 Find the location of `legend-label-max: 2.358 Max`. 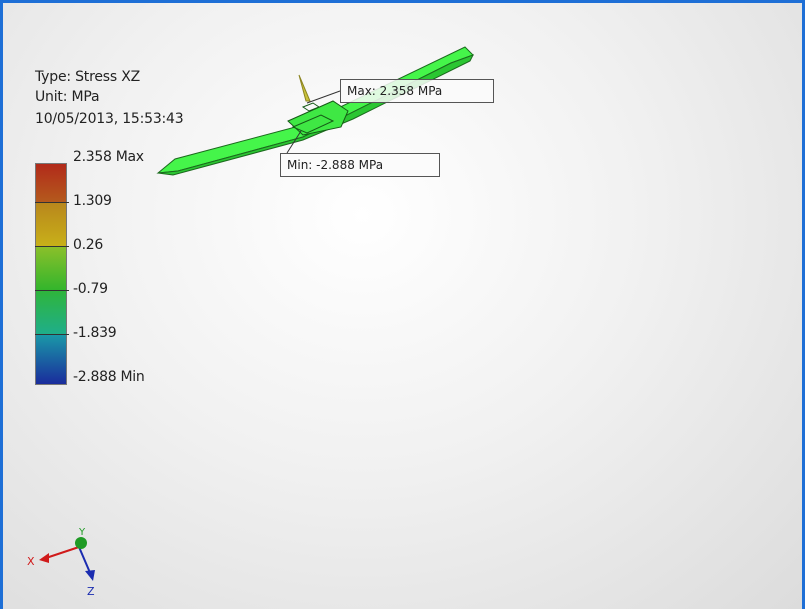

legend-label-max: 2.358 Max is located at coordinates (108, 157).